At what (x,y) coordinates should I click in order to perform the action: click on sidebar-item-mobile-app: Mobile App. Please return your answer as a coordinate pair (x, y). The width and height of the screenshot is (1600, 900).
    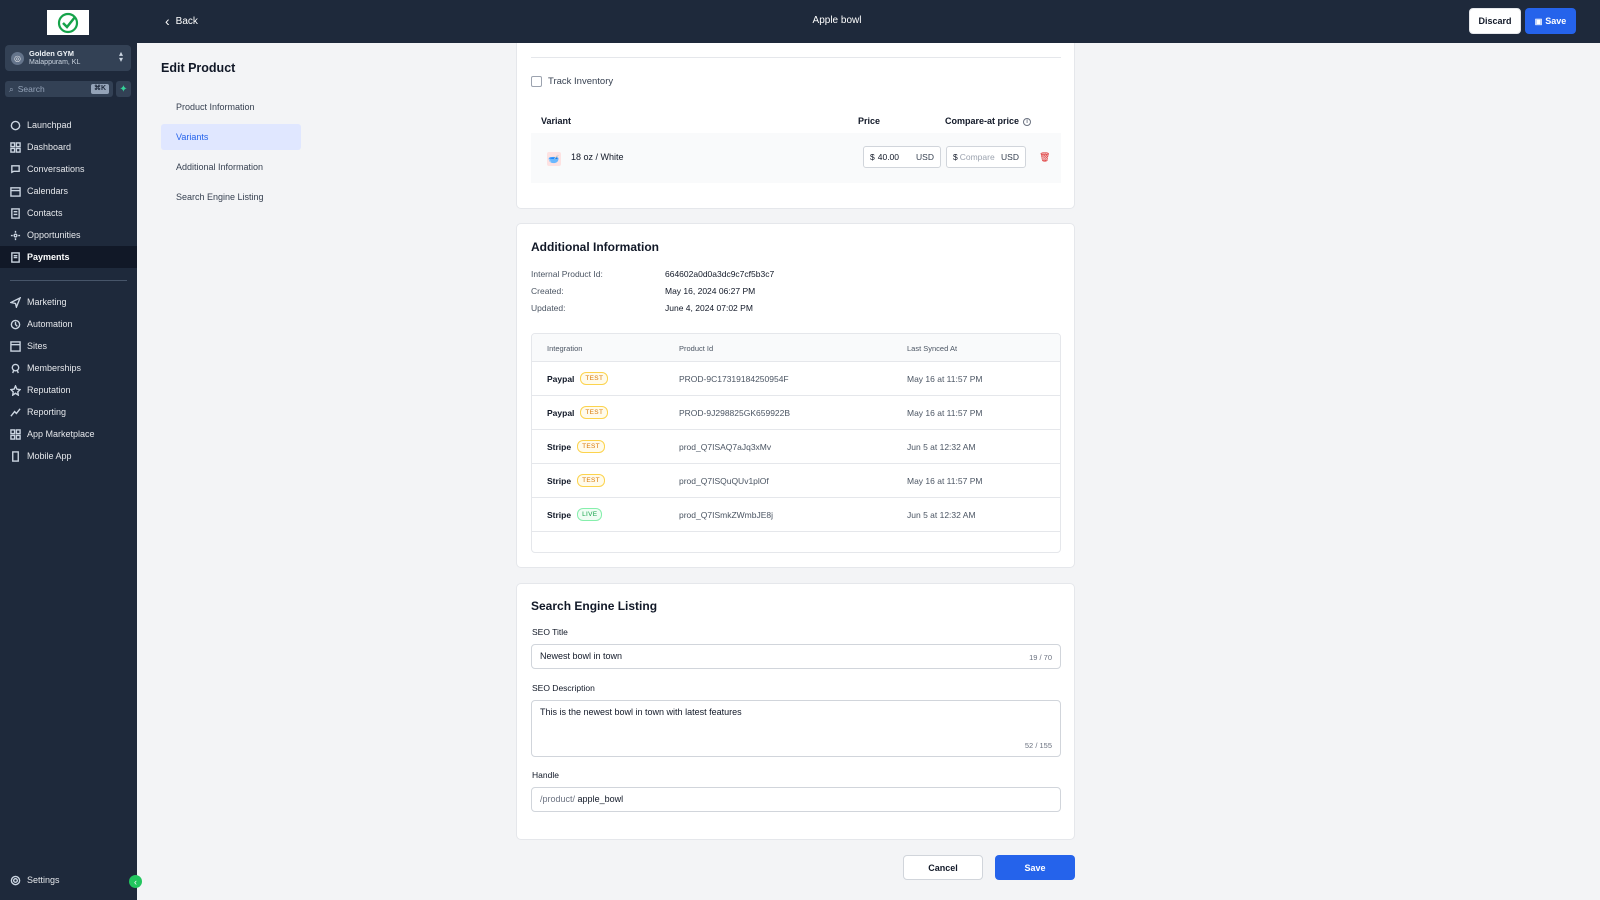
    Looking at the image, I should click on (68, 456).